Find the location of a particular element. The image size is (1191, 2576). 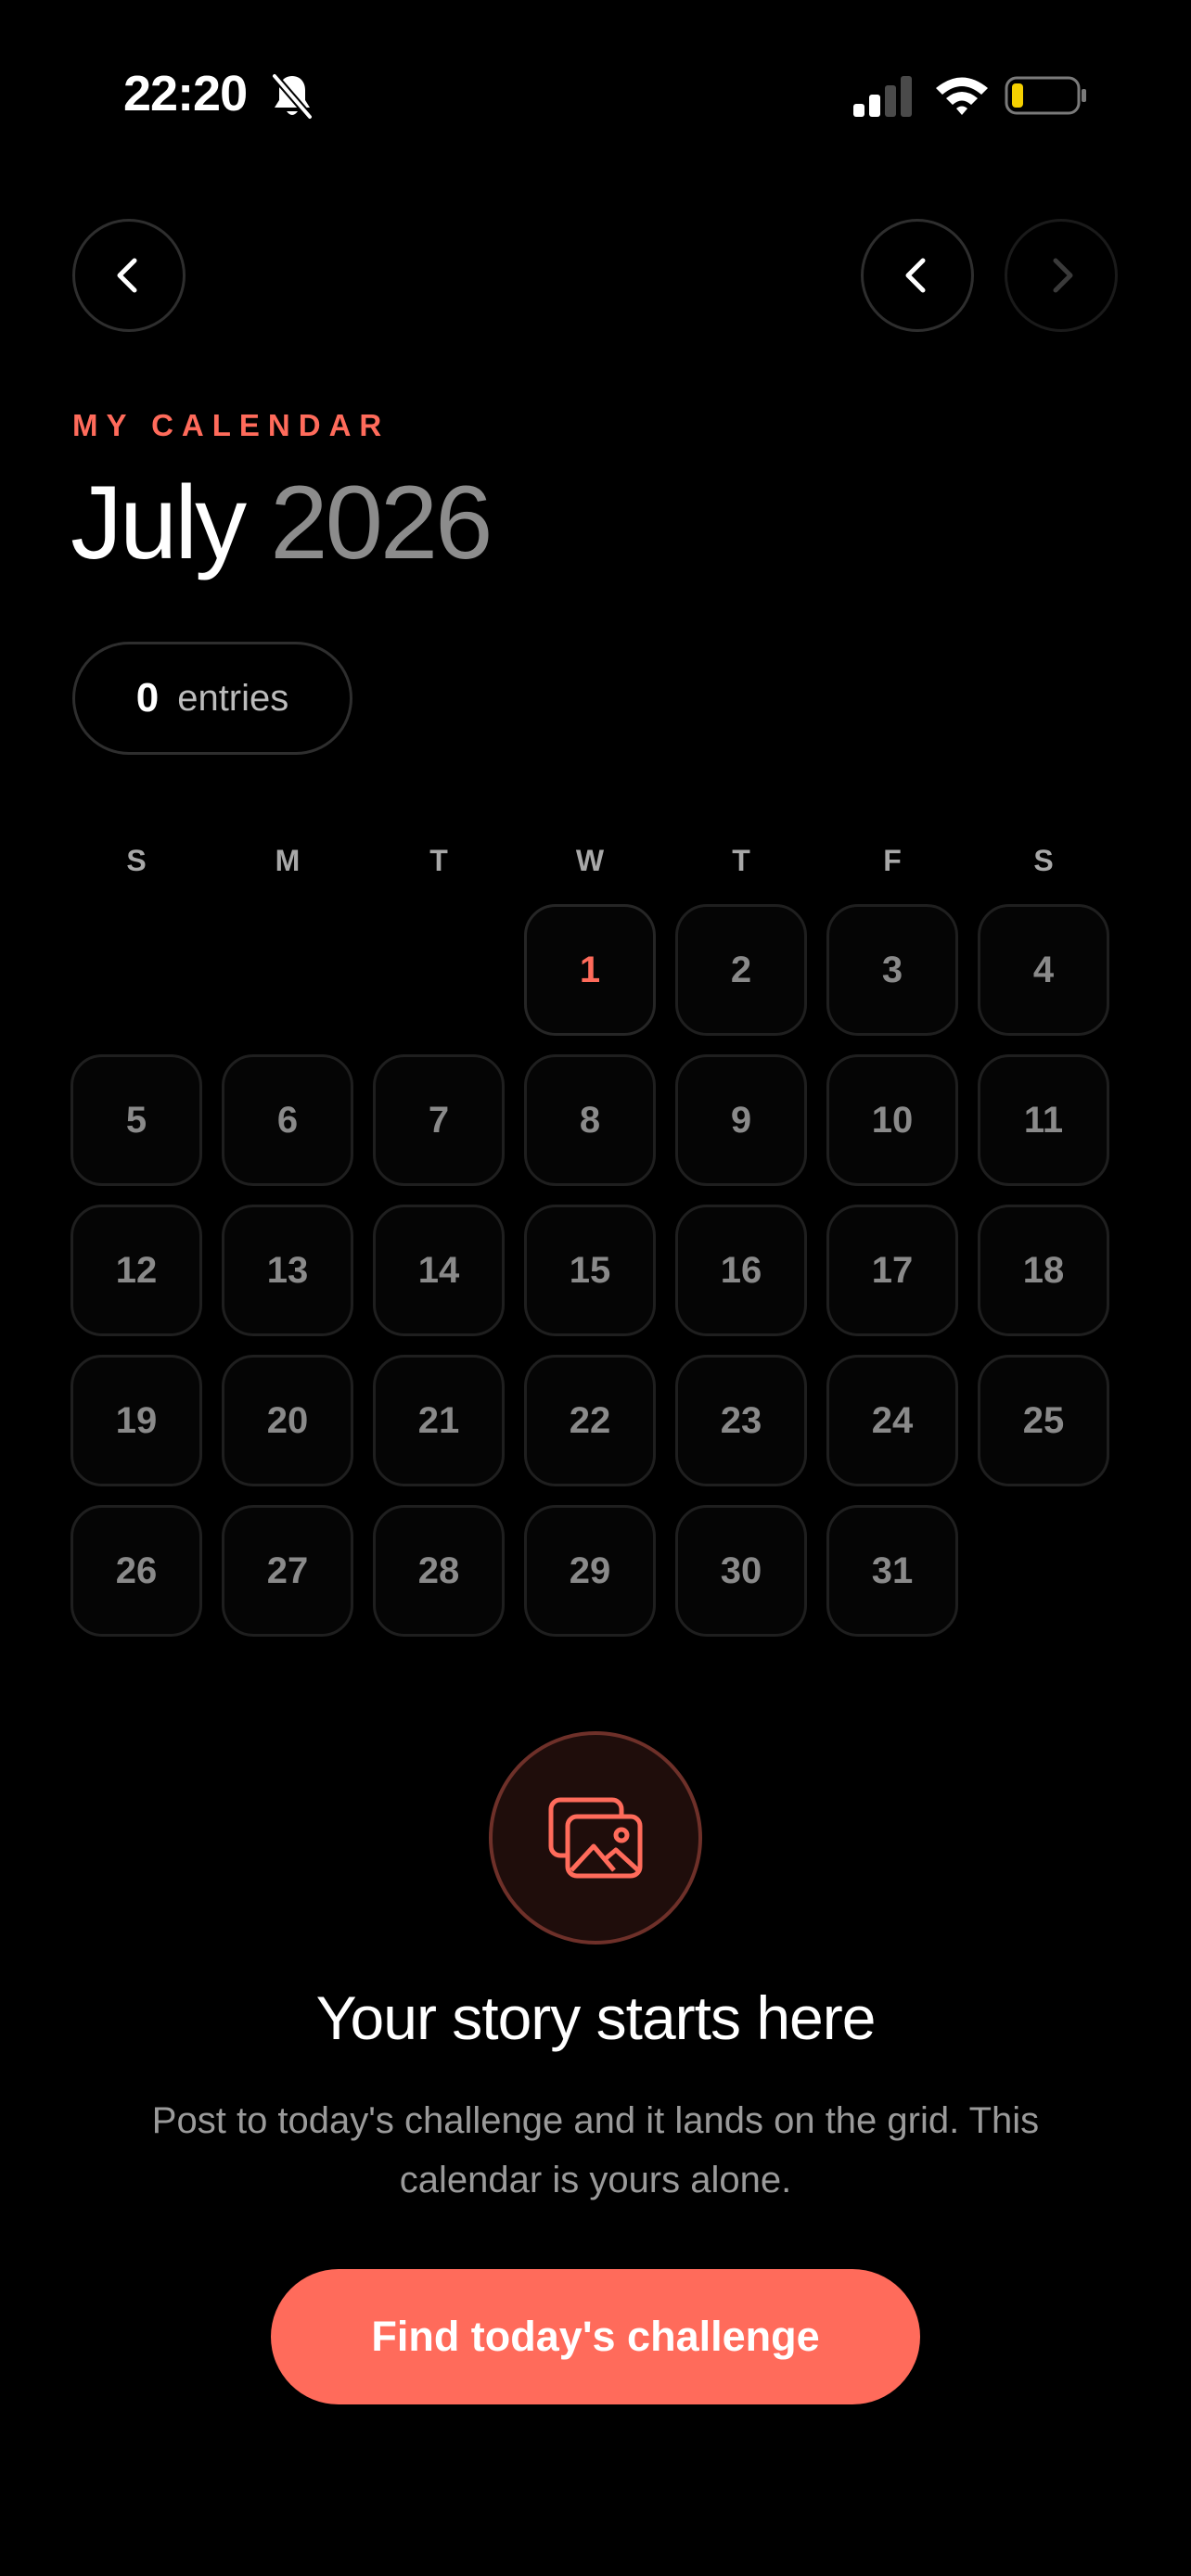

calendar-day: 19 is located at coordinates (136, 1420).